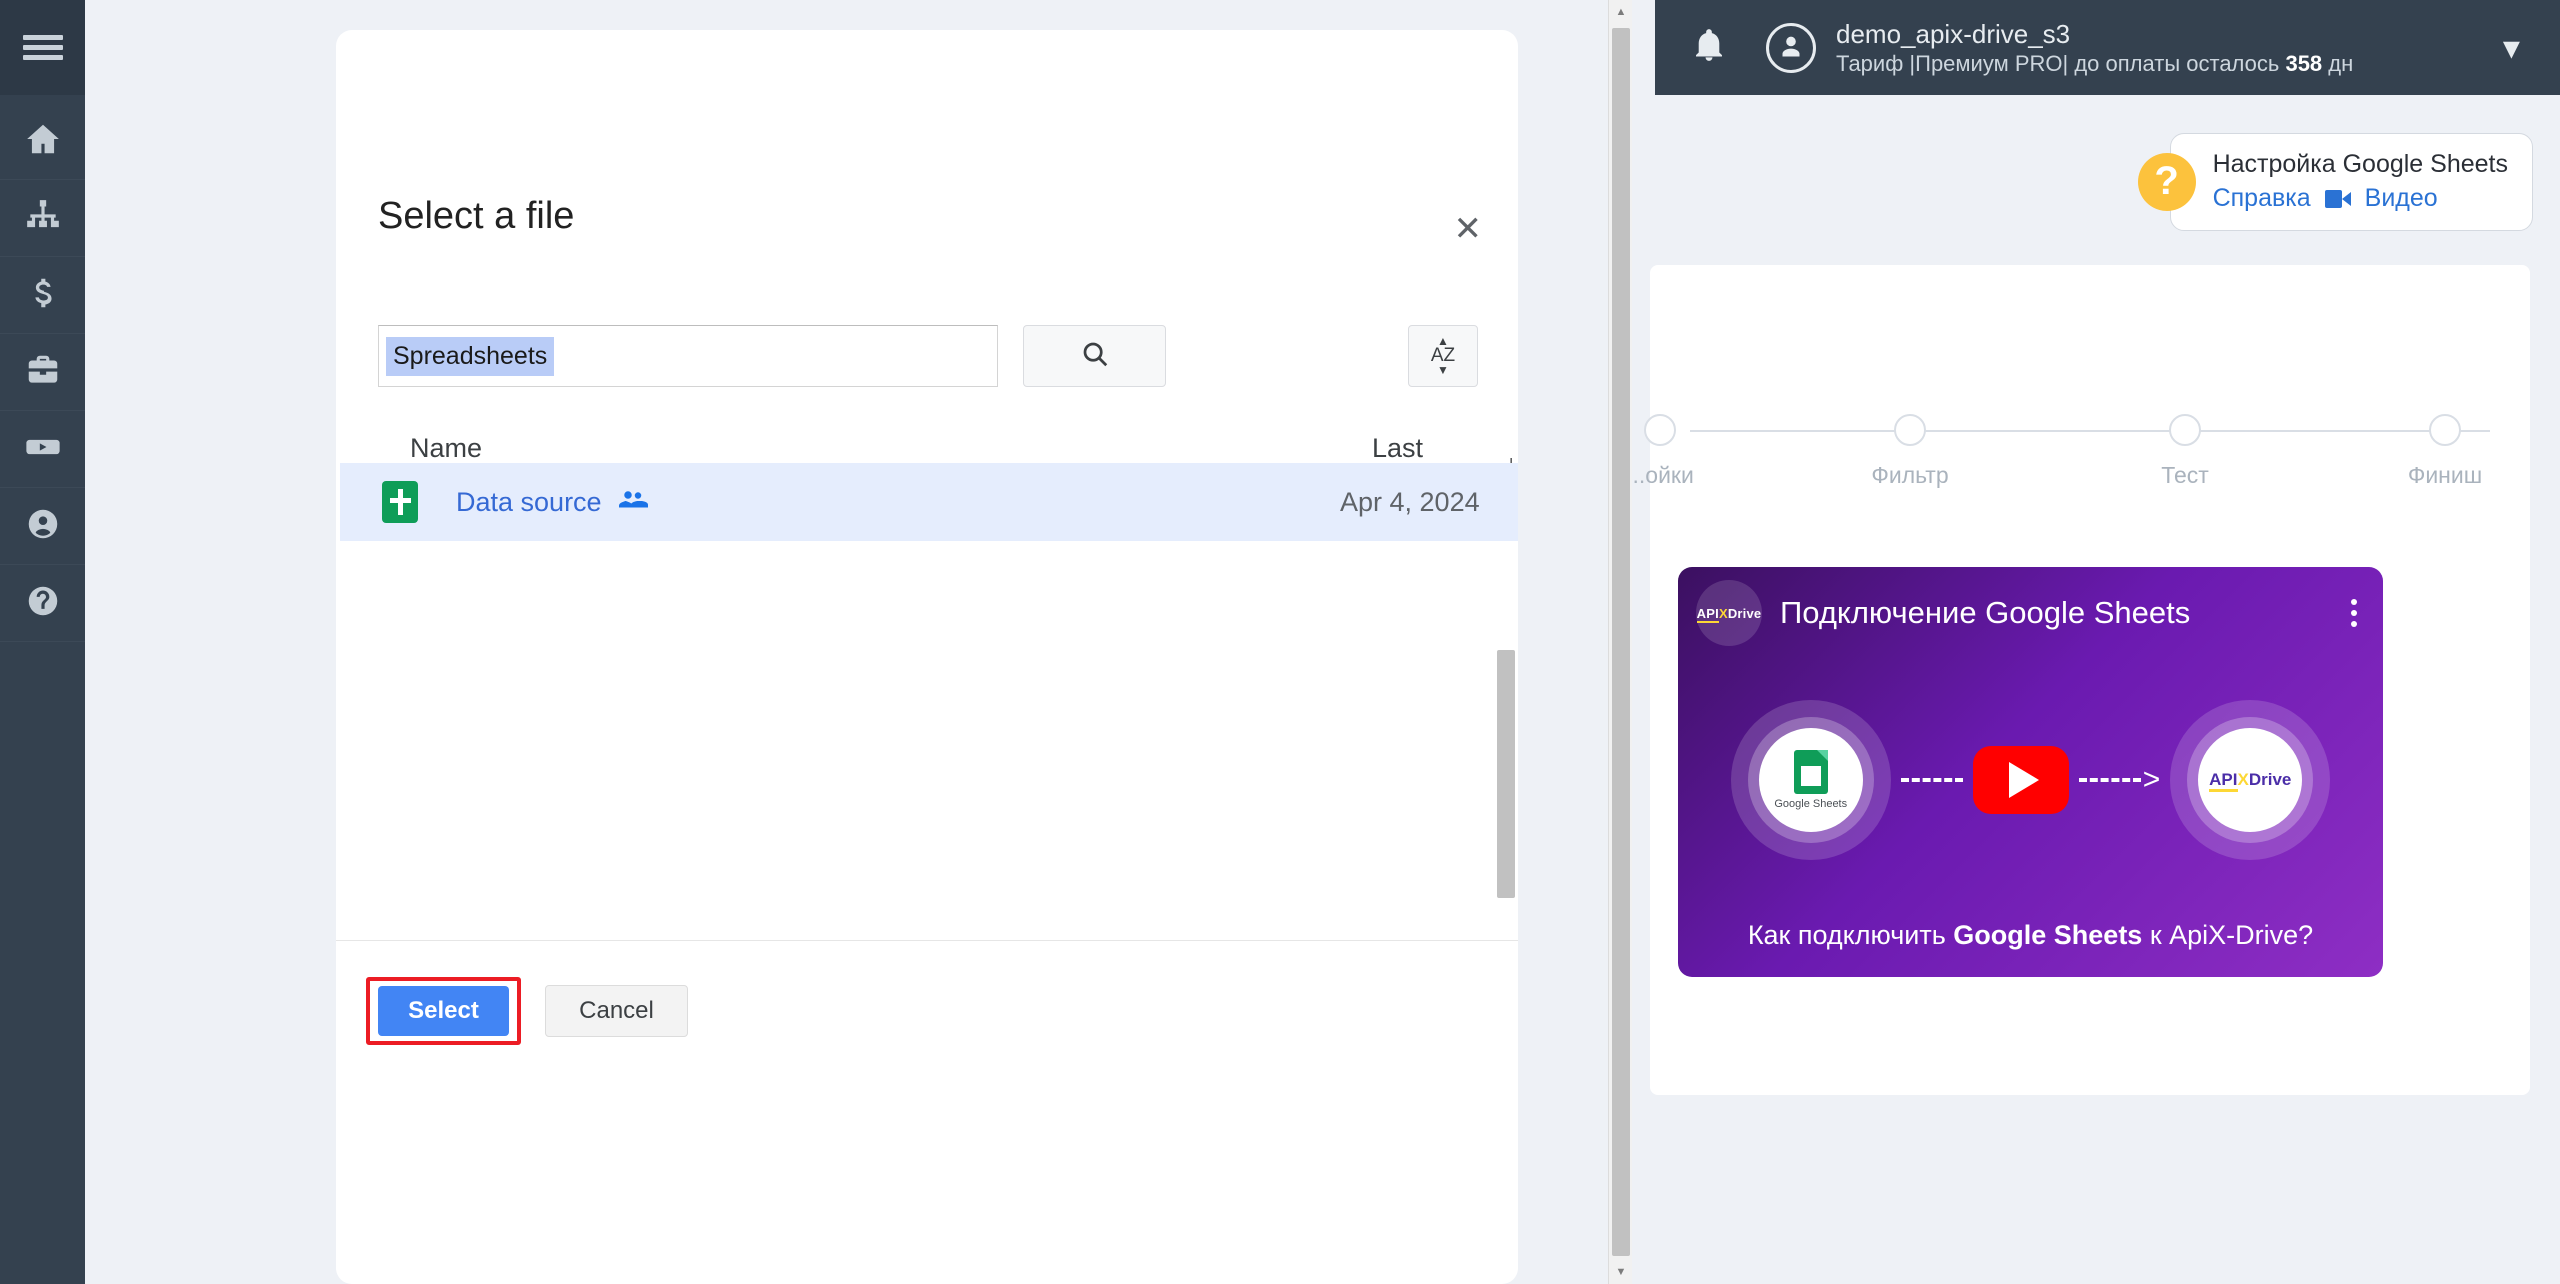  What do you see at coordinates (446, 448) in the screenshot?
I see `column-header-name: Name` at bounding box center [446, 448].